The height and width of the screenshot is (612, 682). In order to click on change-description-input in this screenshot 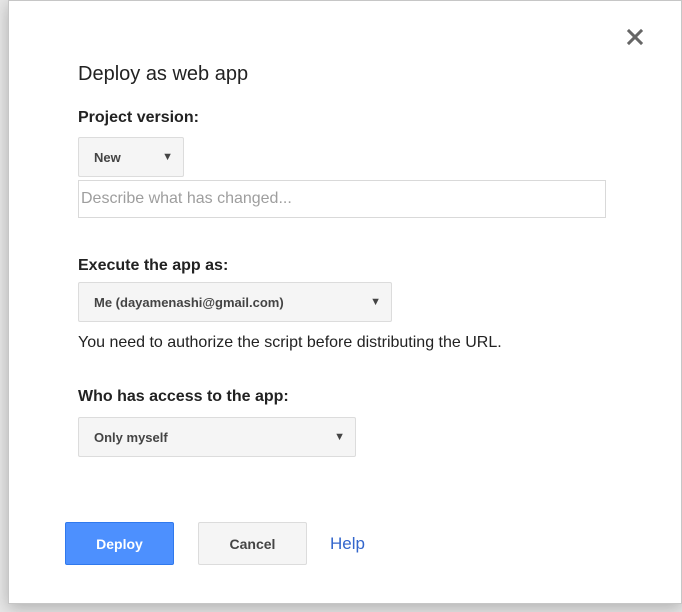, I will do `click(342, 199)`.